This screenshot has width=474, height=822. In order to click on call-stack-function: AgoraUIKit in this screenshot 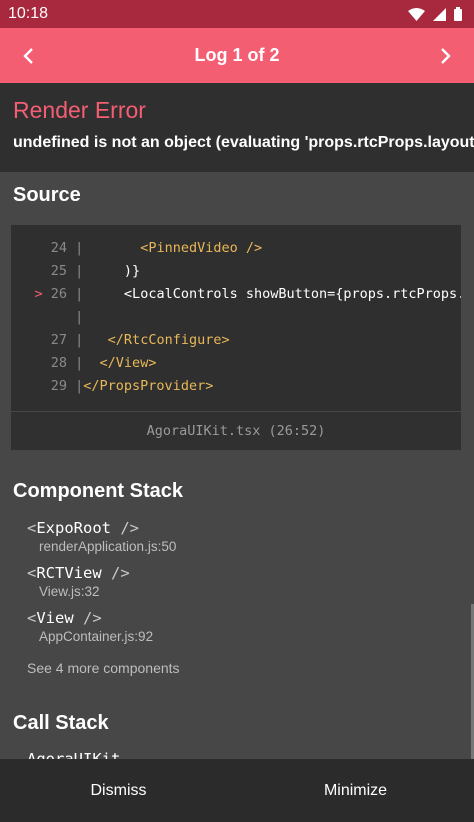, I will do `click(74, 754)`.